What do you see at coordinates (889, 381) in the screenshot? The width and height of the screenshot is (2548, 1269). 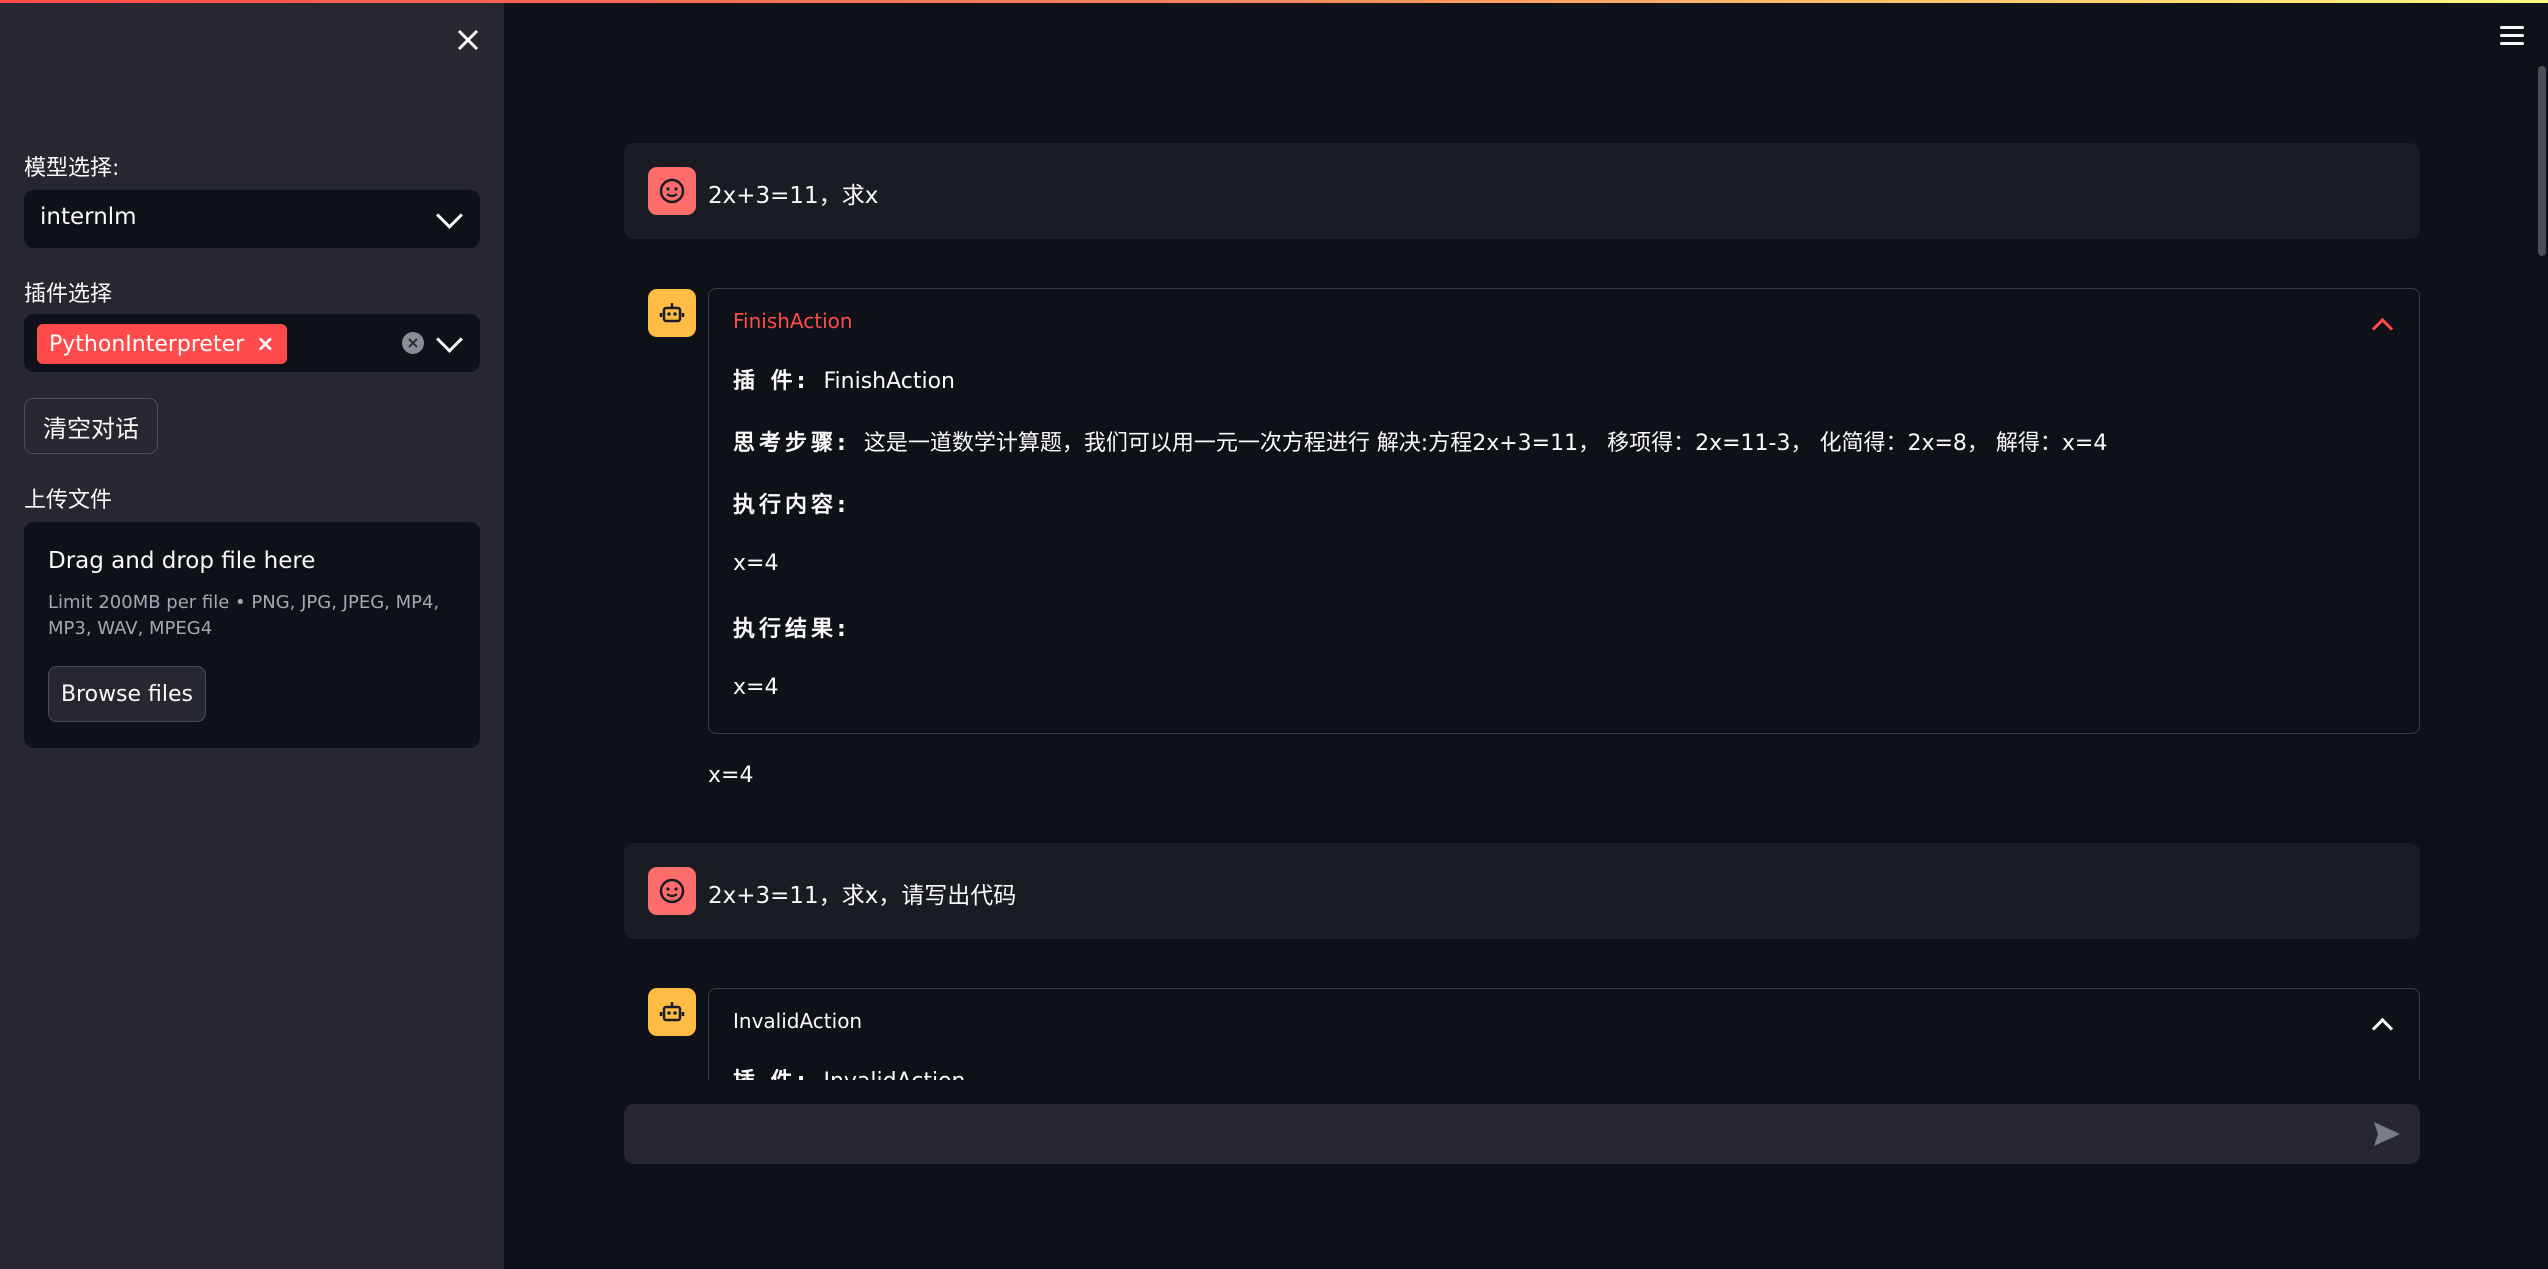 I see `plugin-field-value: FinishAction` at bounding box center [889, 381].